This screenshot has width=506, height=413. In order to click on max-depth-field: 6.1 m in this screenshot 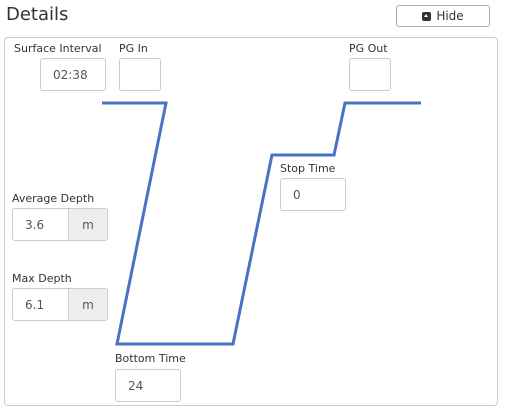, I will do `click(60, 304)`.